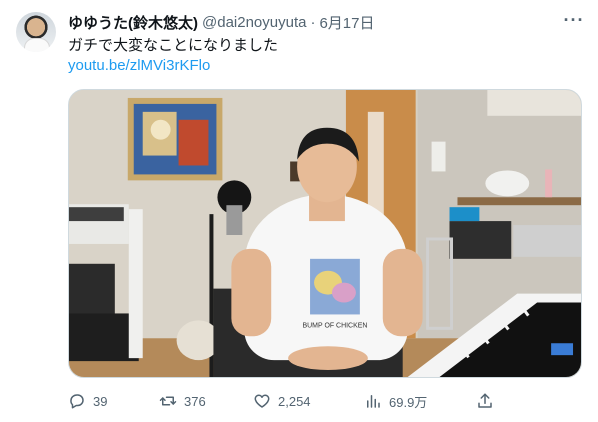 The image size is (598, 422). What do you see at coordinates (254, 22) in the screenshot?
I see `user-handle: @dai2noyuyuta` at bounding box center [254, 22].